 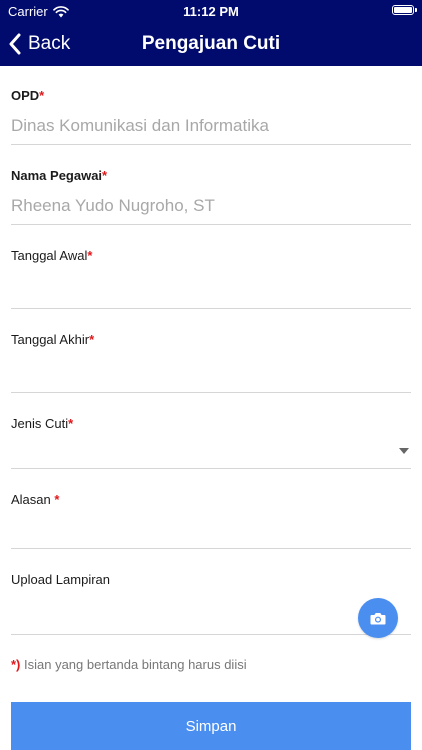 I want to click on app-header: Carrier 11:12 PM Back Pengajuan Cuti, so click(x=211, y=33).